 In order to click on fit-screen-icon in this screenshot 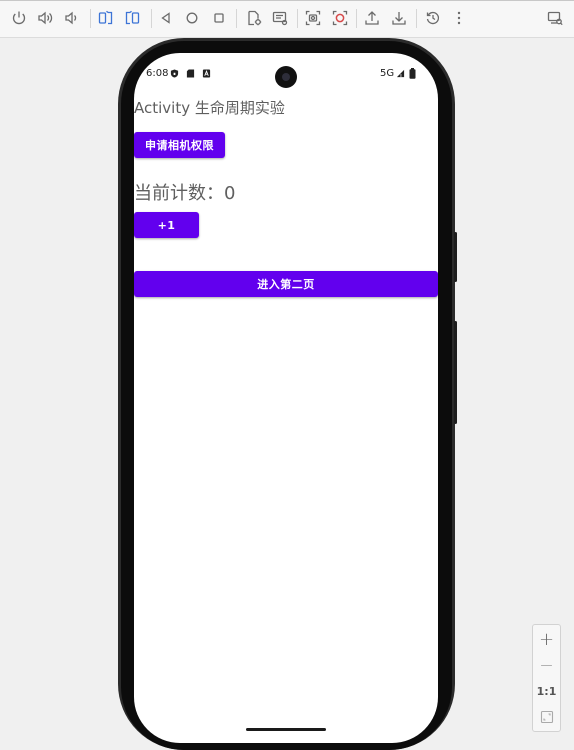, I will do `click(546, 717)`.